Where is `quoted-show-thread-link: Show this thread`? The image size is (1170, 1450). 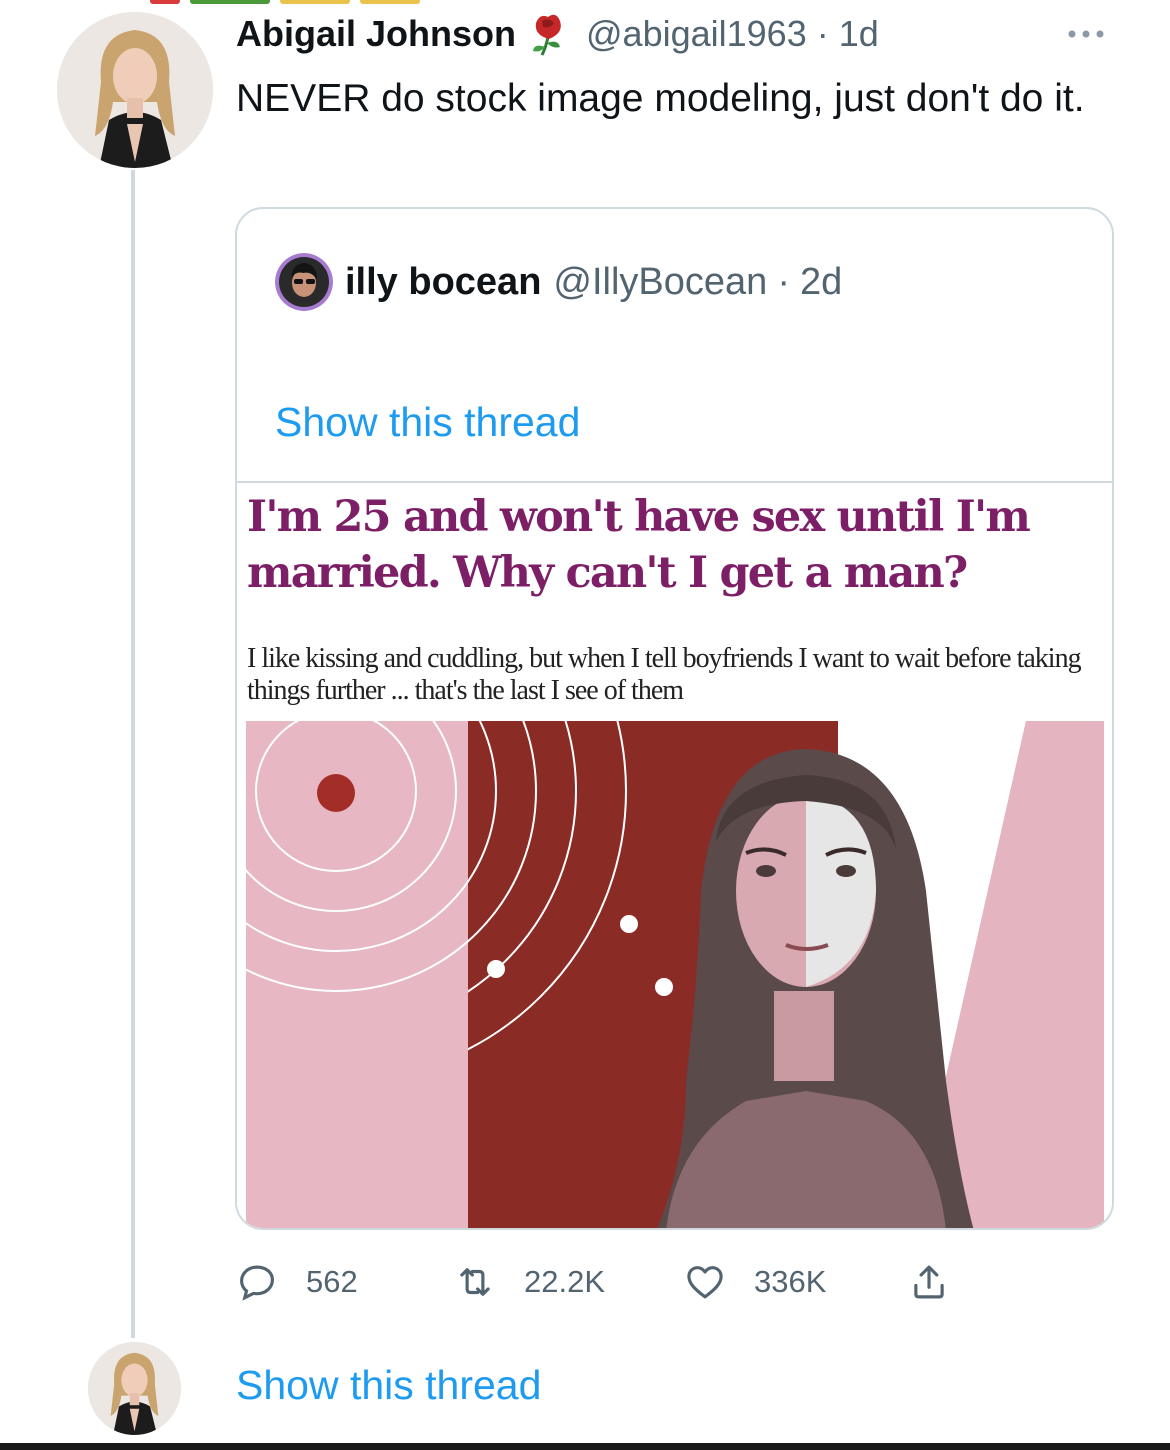 quoted-show-thread-link: Show this thread is located at coordinates (427, 422).